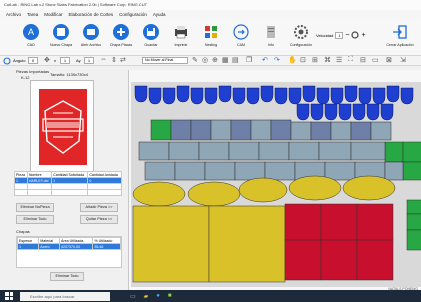  I want to click on flip-icon: ⇄, so click(123, 60).